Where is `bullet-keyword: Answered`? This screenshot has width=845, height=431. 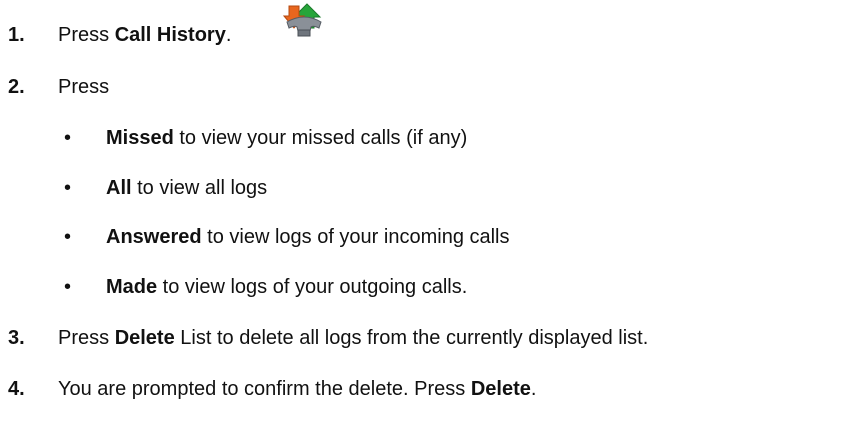 bullet-keyword: Answered is located at coordinates (154, 237).